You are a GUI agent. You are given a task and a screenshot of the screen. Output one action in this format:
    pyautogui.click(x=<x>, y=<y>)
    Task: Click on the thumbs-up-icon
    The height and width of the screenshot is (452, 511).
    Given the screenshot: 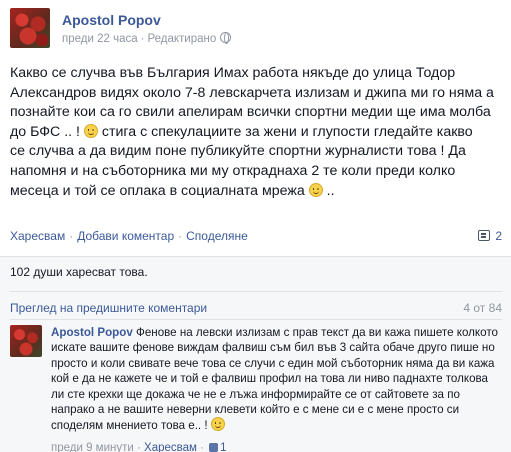 What is the action you would take?
    pyautogui.click(x=214, y=447)
    